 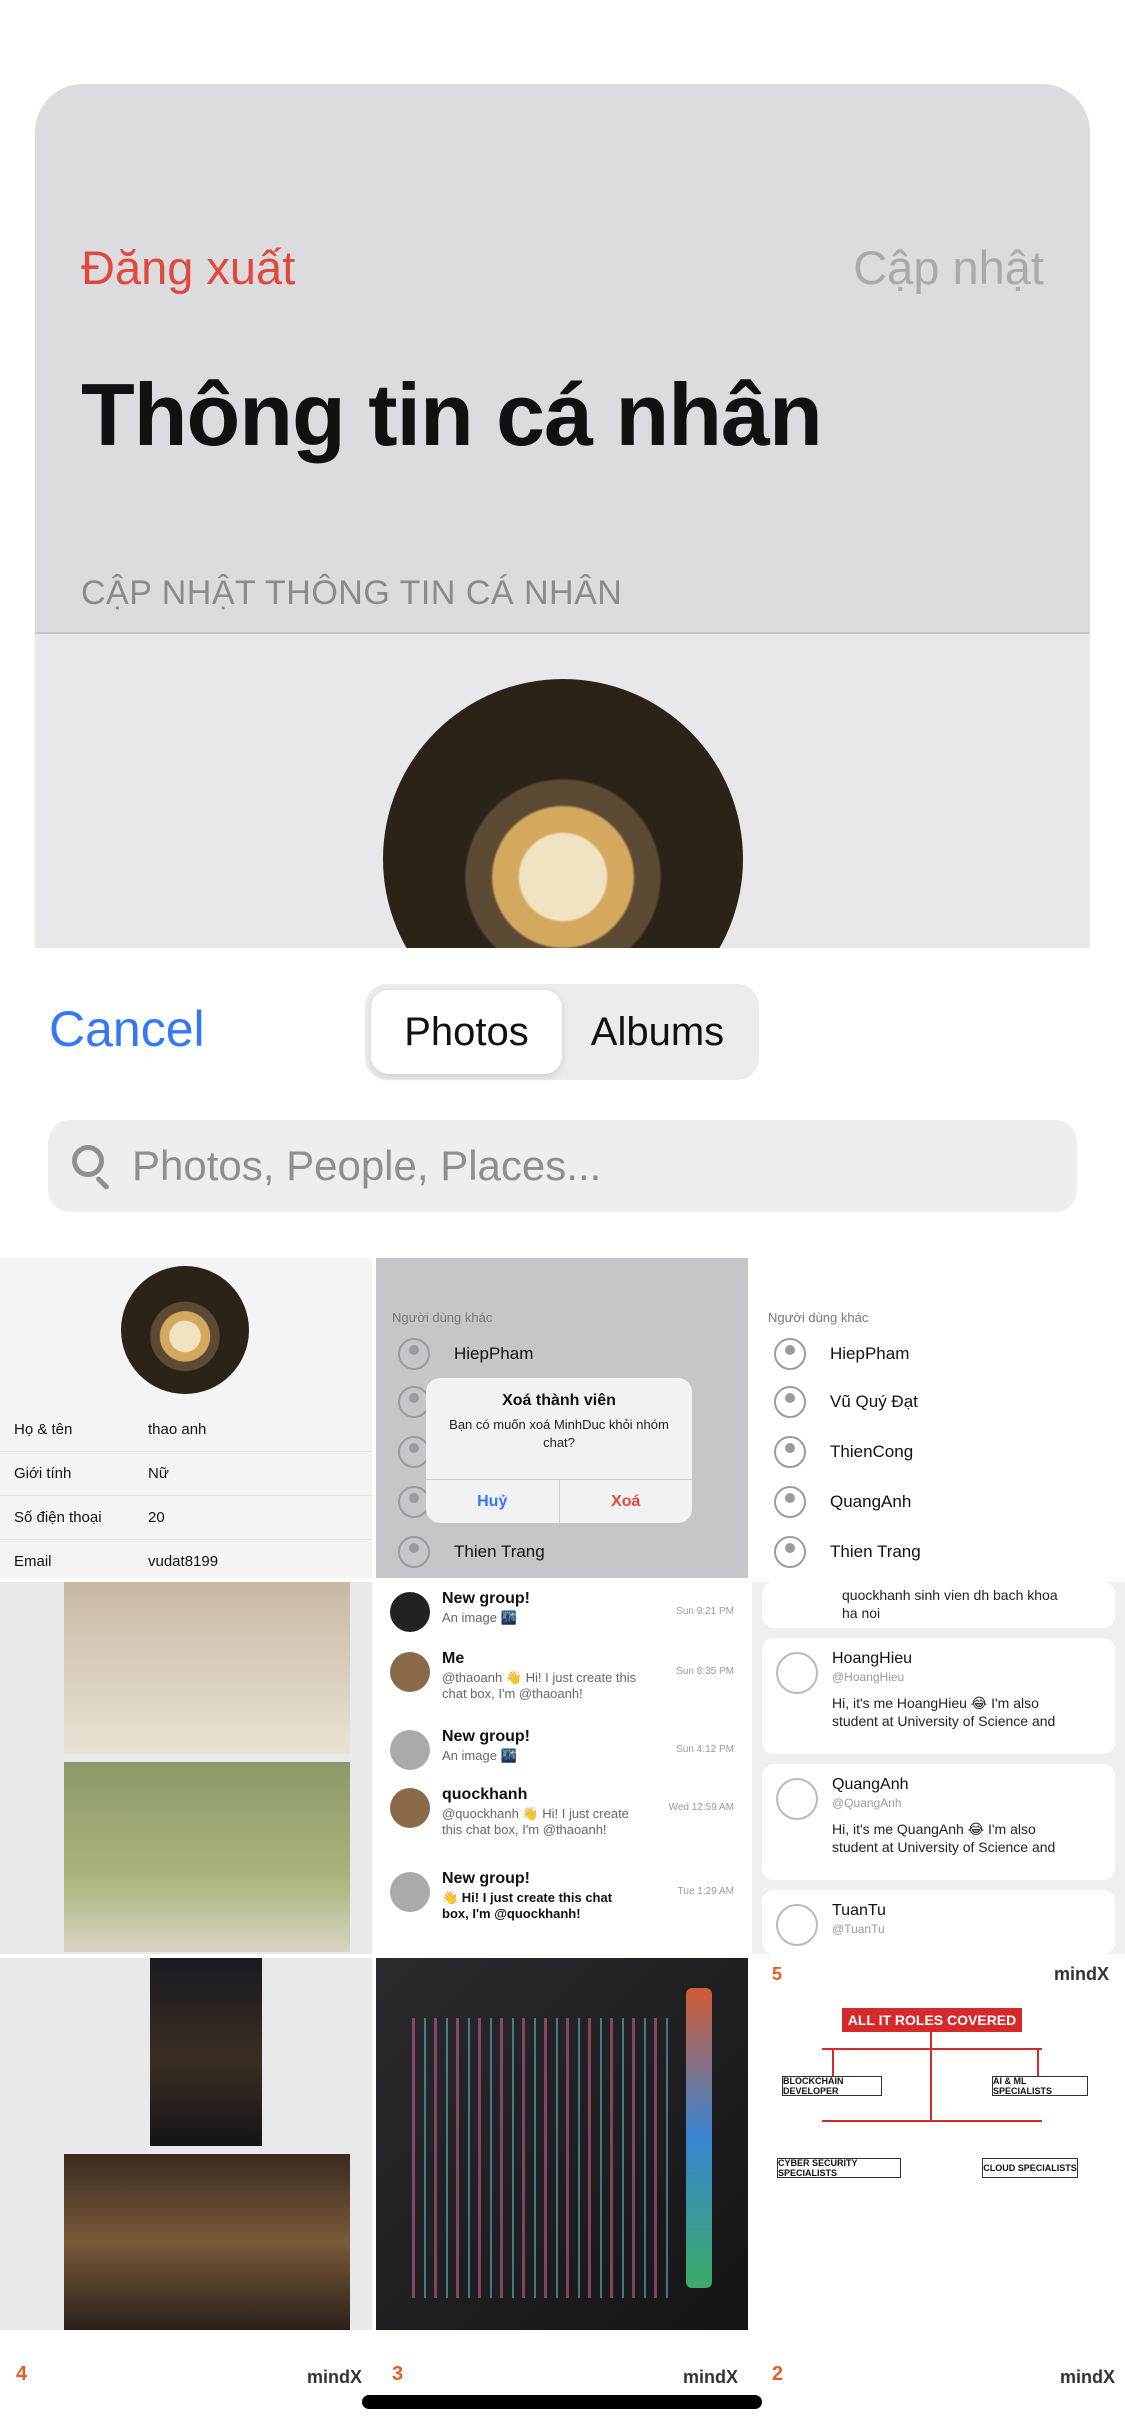 I want to click on friend-bio: quockhanh sinh vien dh bach khoa ha noi, so click(x=950, y=1604).